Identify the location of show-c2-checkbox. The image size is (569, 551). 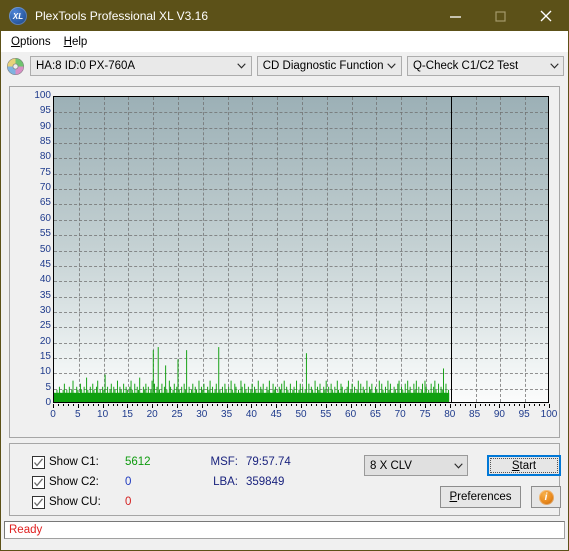
(38, 482).